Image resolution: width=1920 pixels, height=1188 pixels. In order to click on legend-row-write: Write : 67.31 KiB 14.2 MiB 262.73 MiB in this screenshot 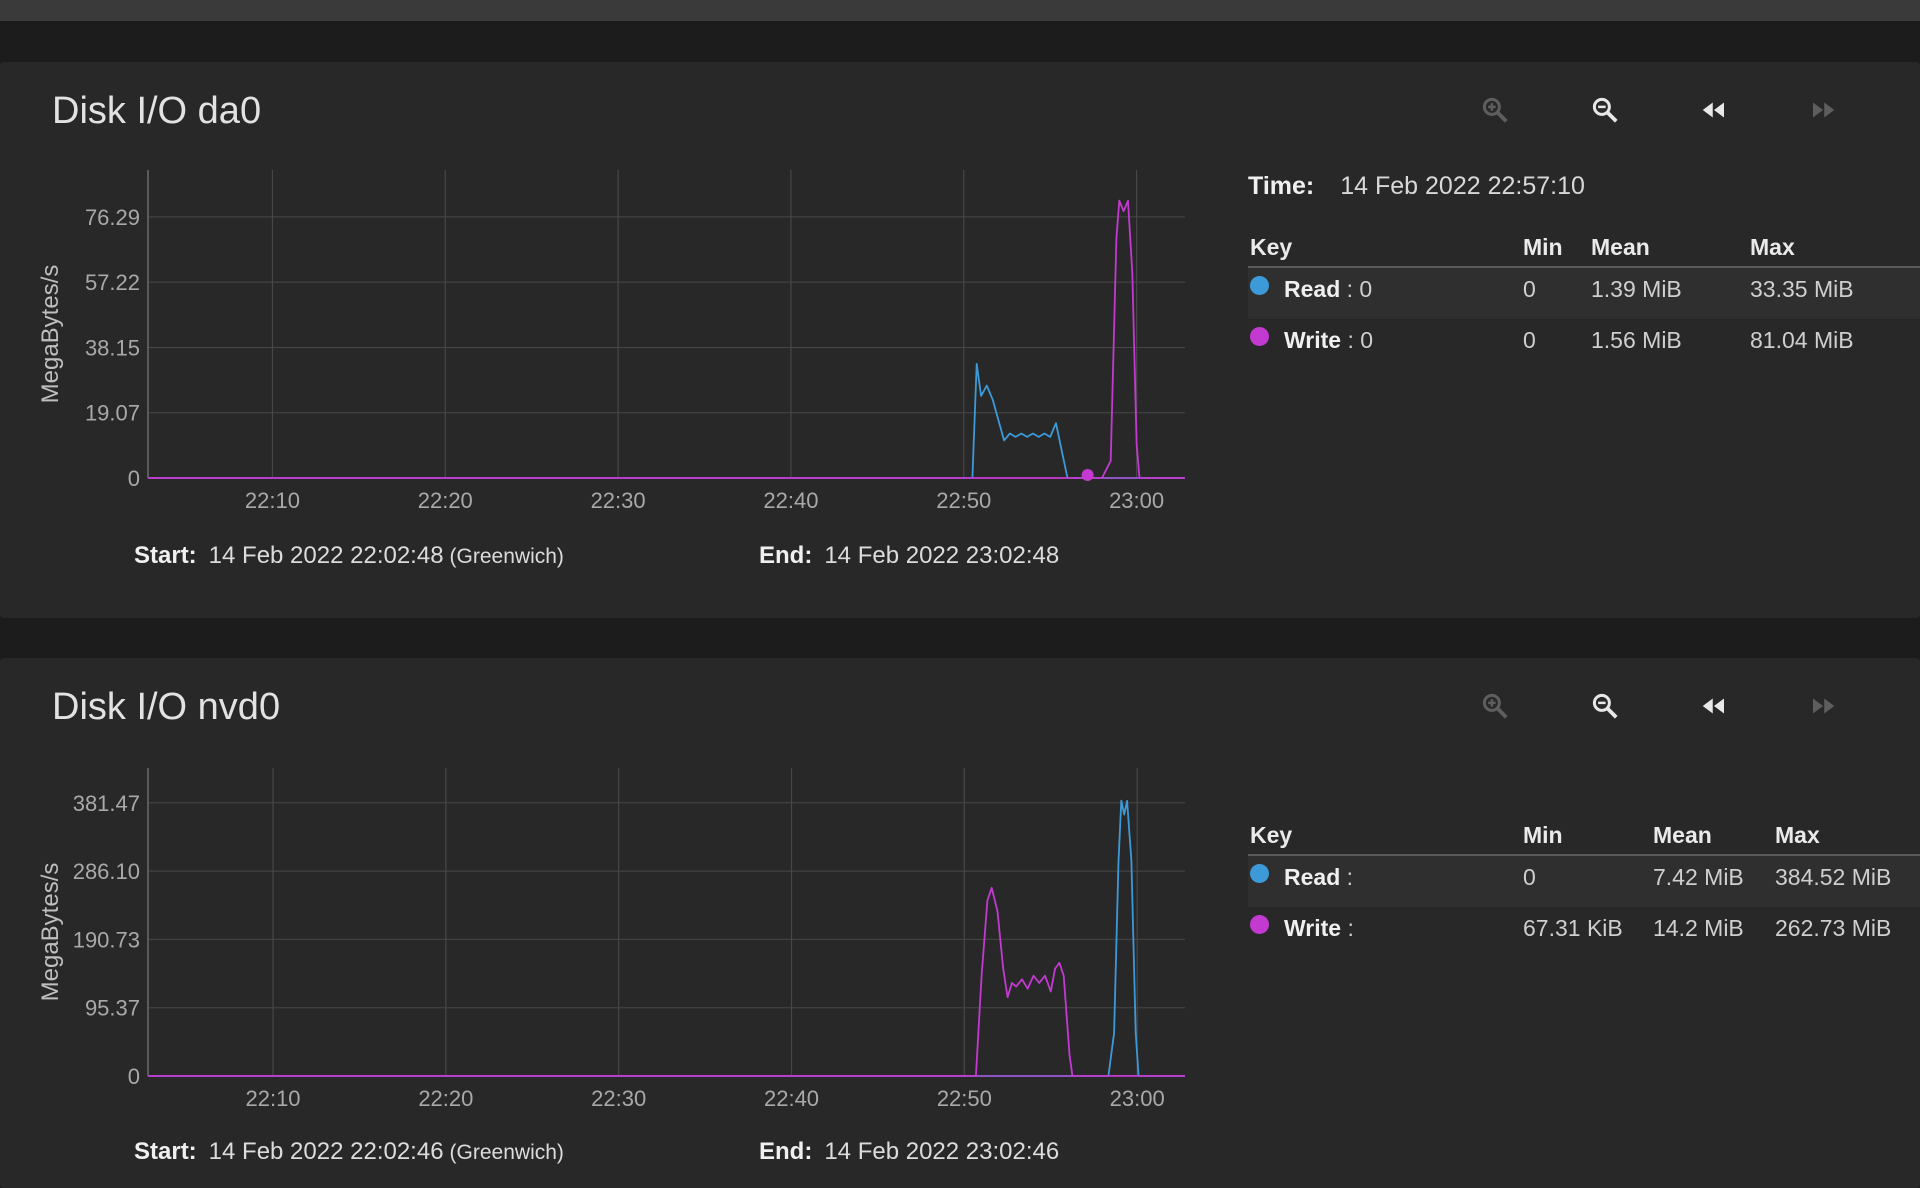, I will do `click(1584, 932)`.